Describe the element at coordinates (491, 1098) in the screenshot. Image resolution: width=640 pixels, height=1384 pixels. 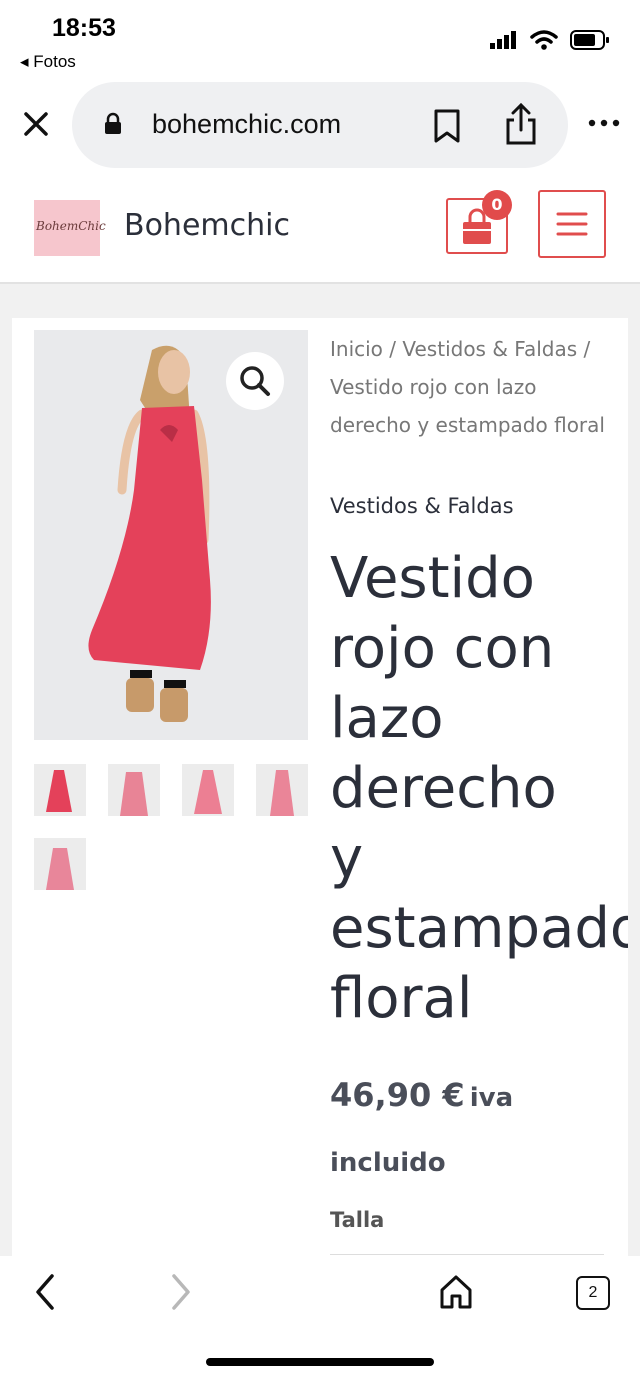
I see `price-suffix: iva` at that location.